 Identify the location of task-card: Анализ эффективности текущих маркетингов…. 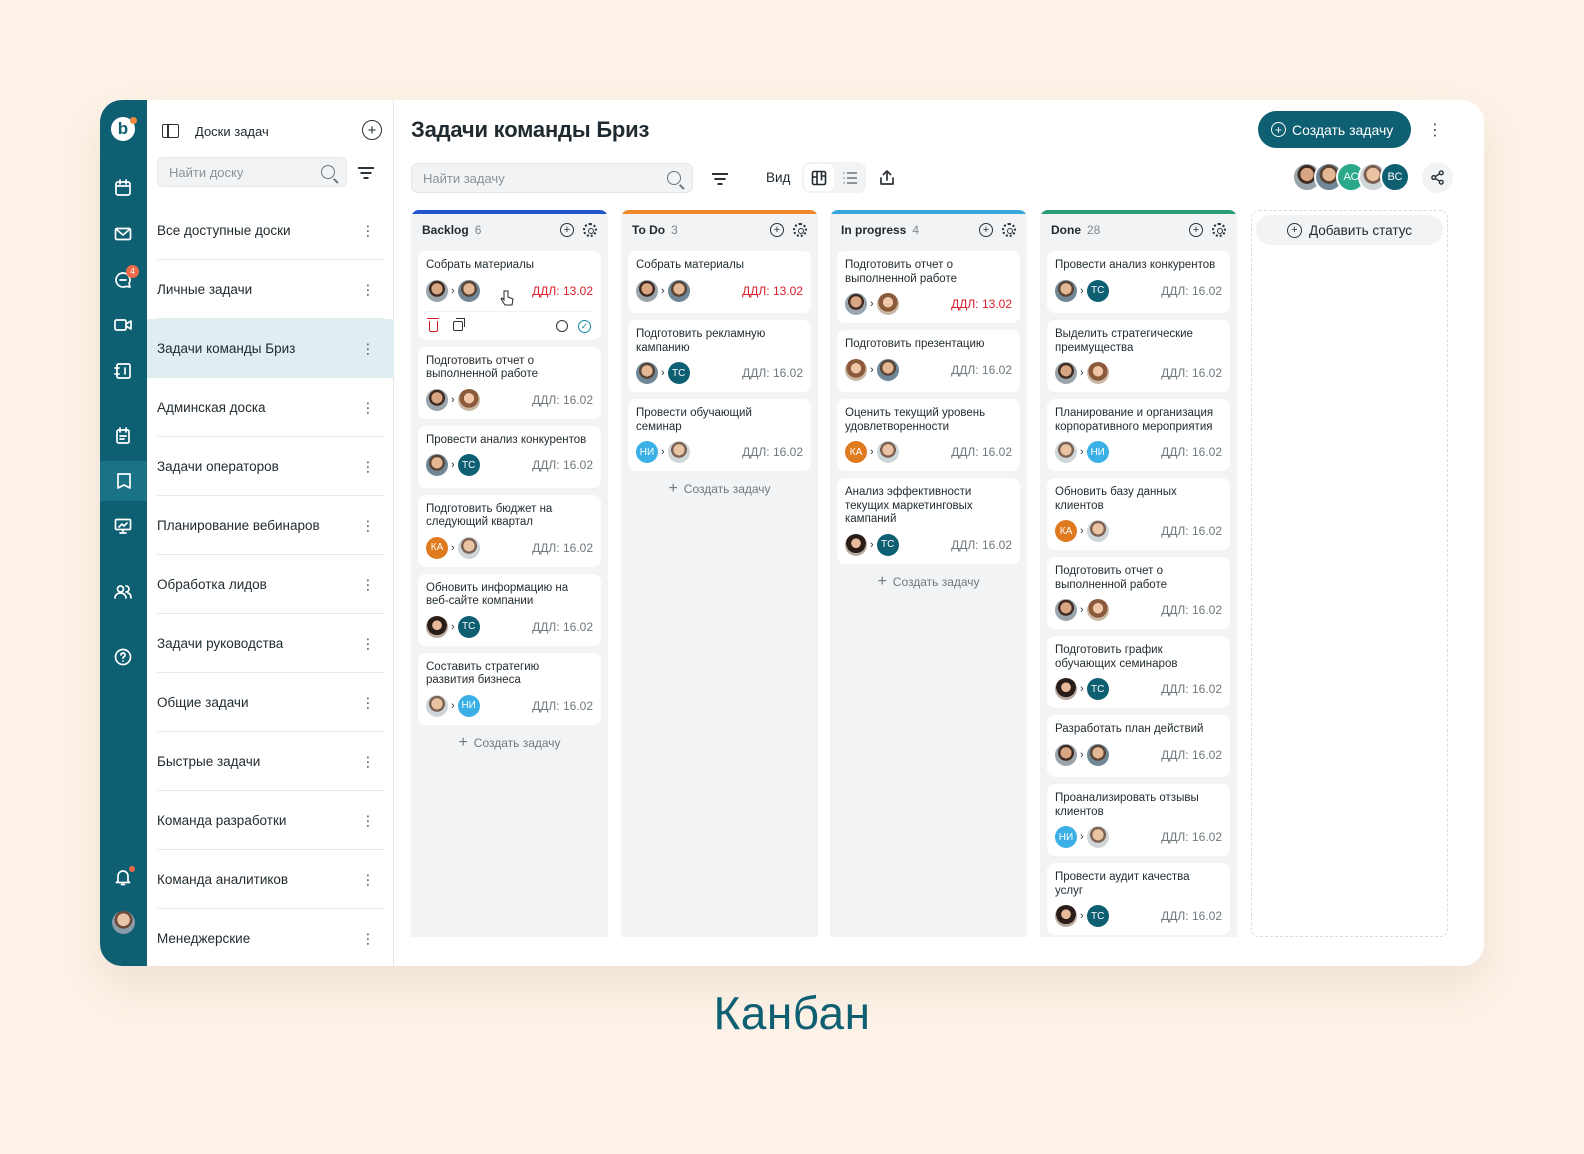
(928, 521).